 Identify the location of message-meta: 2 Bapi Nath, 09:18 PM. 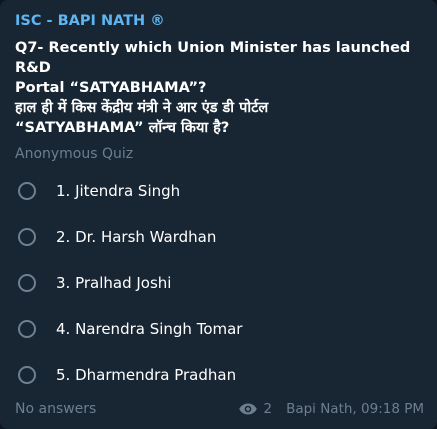
(331, 409).